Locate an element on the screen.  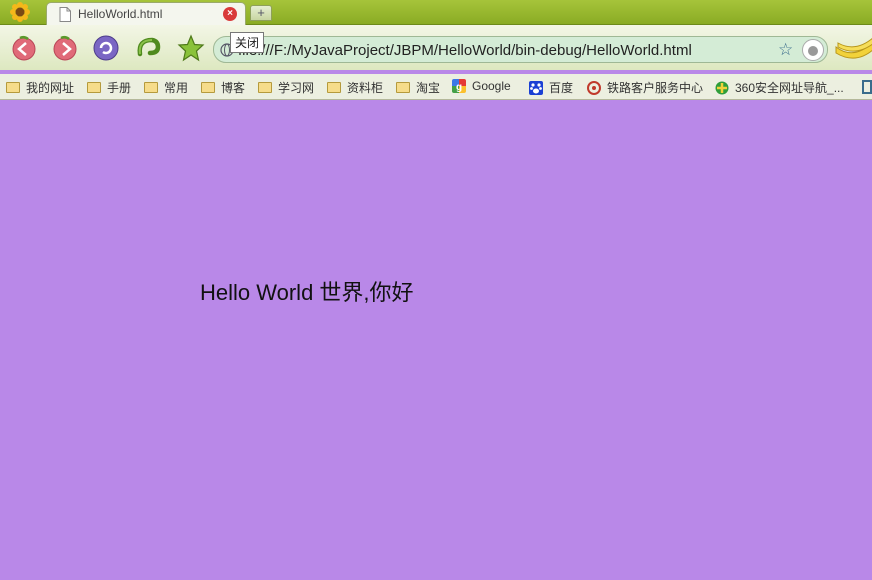
bookmark-folder-archive: 资料柜 is located at coordinates (355, 87).